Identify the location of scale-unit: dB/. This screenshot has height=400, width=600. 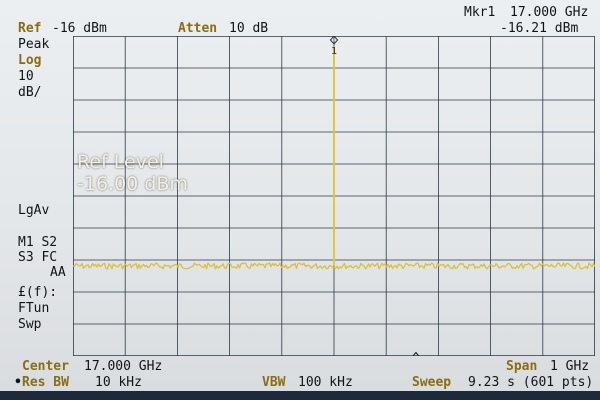
(30, 92).